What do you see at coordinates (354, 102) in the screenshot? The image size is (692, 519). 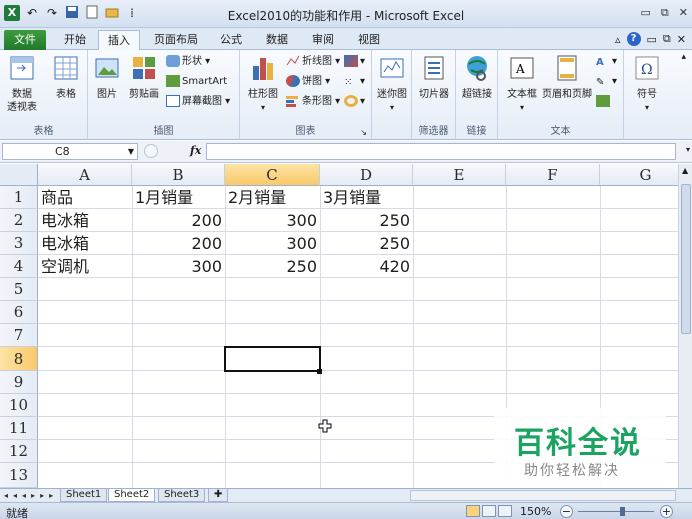 I see `other-charts-button: ▾` at bounding box center [354, 102].